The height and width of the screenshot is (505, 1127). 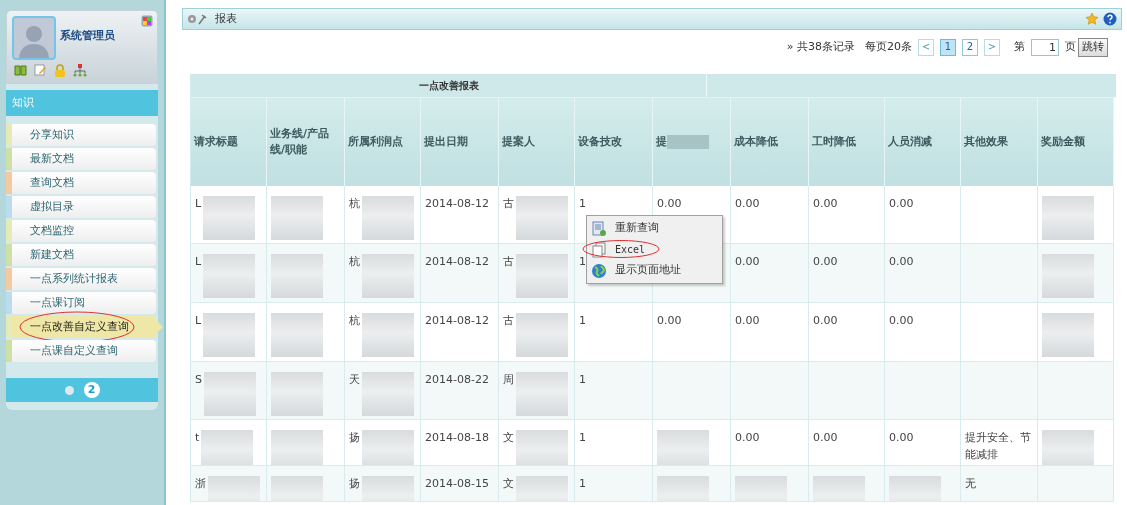 What do you see at coordinates (383, 142) in the screenshot?
I see `column-header: 所属利润点` at bounding box center [383, 142].